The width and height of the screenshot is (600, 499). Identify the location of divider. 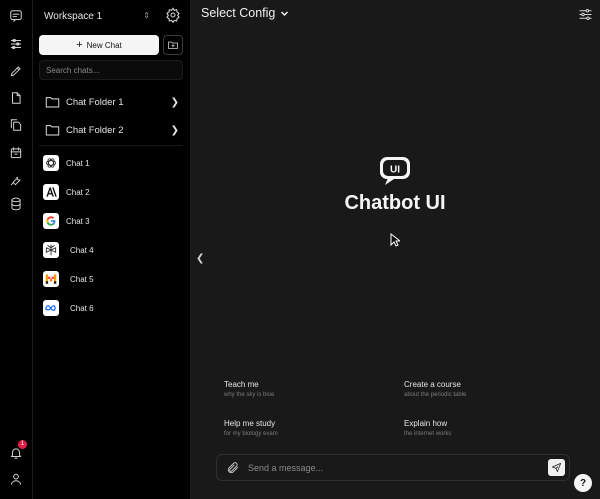
(111, 145).